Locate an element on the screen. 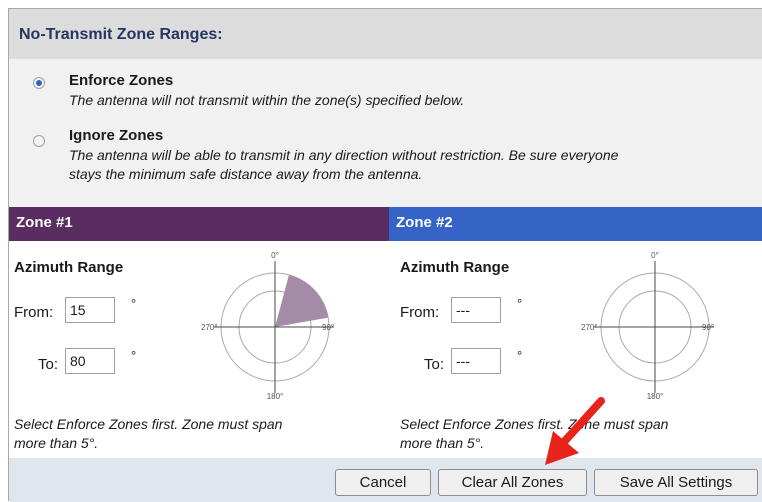 The width and height of the screenshot is (762, 502). zone-2-from-input is located at coordinates (476, 310).